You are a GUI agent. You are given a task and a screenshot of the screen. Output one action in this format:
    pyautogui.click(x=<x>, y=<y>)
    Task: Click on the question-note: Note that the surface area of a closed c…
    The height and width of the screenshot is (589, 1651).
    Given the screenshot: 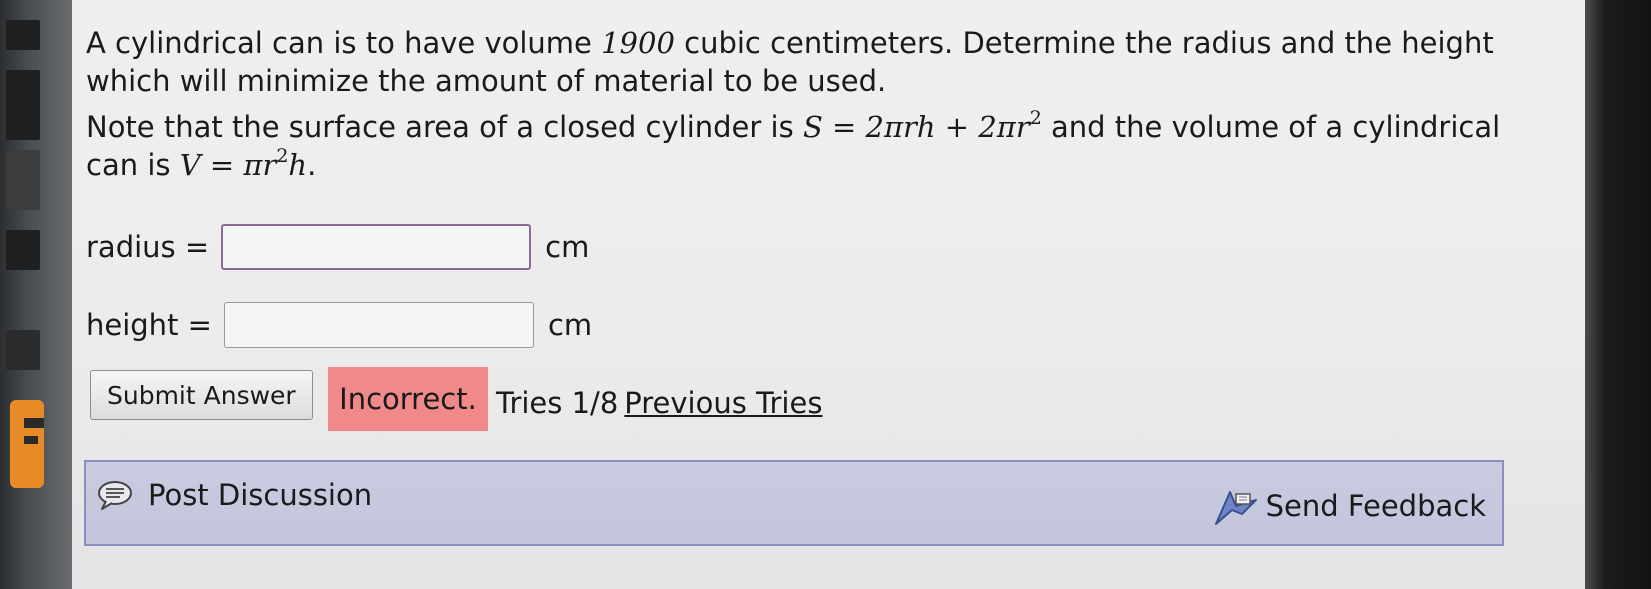 What is the action you would take?
    pyautogui.click(x=793, y=145)
    